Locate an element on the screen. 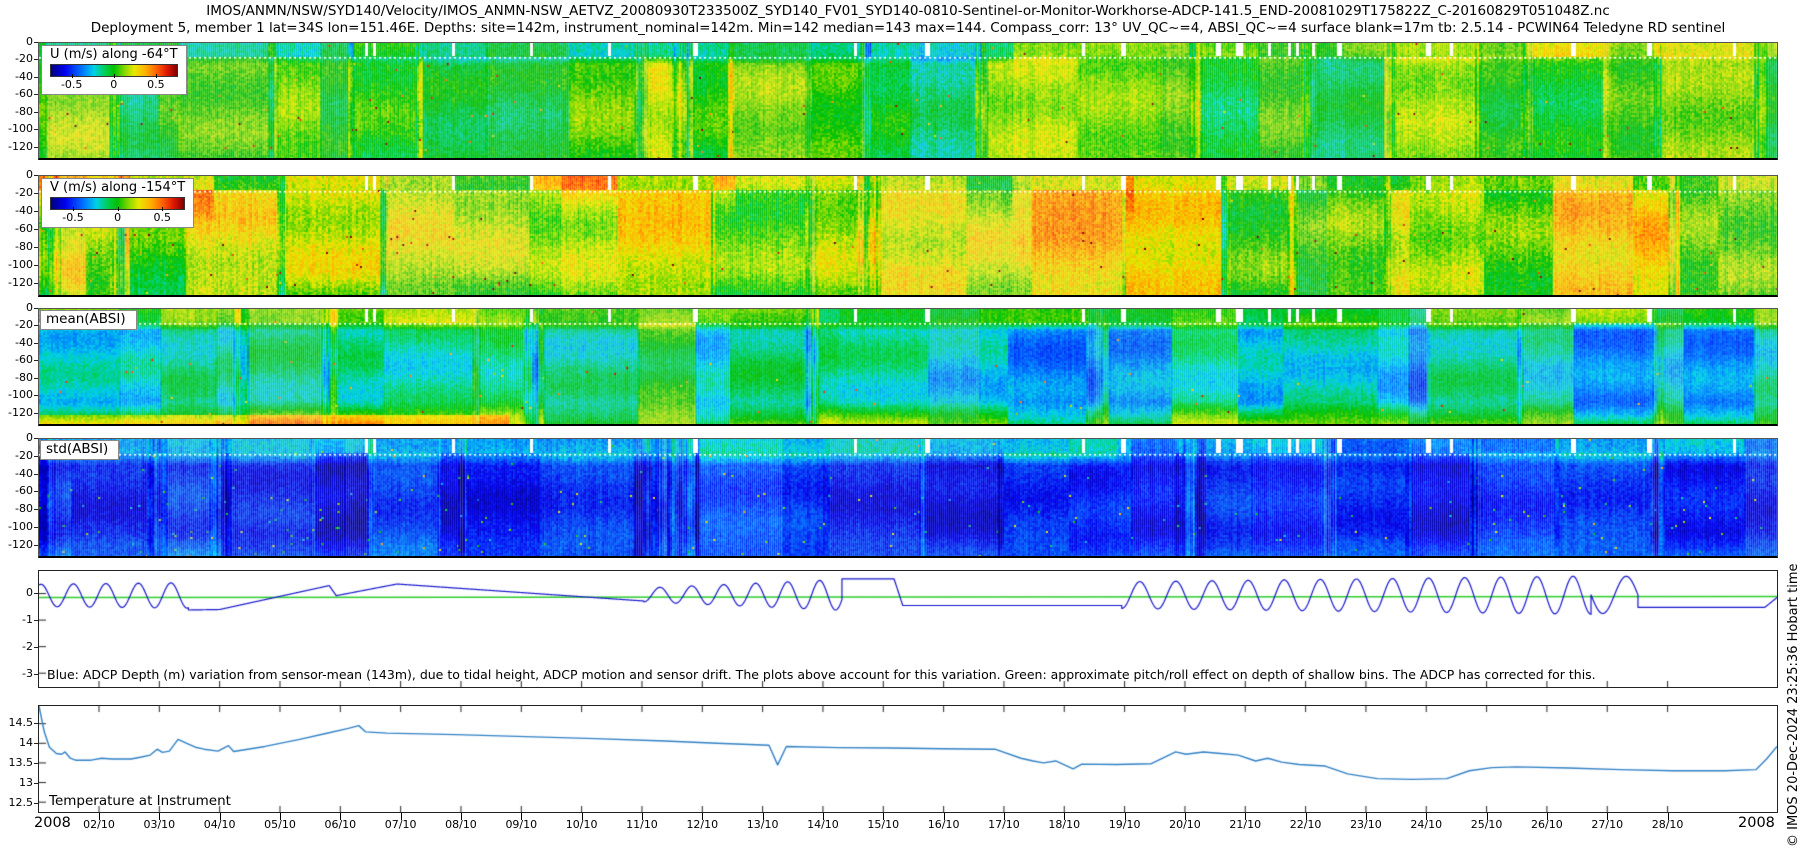 This screenshot has height=850, width=1800. u-velocity-heatmap-canvas is located at coordinates (908, 100).